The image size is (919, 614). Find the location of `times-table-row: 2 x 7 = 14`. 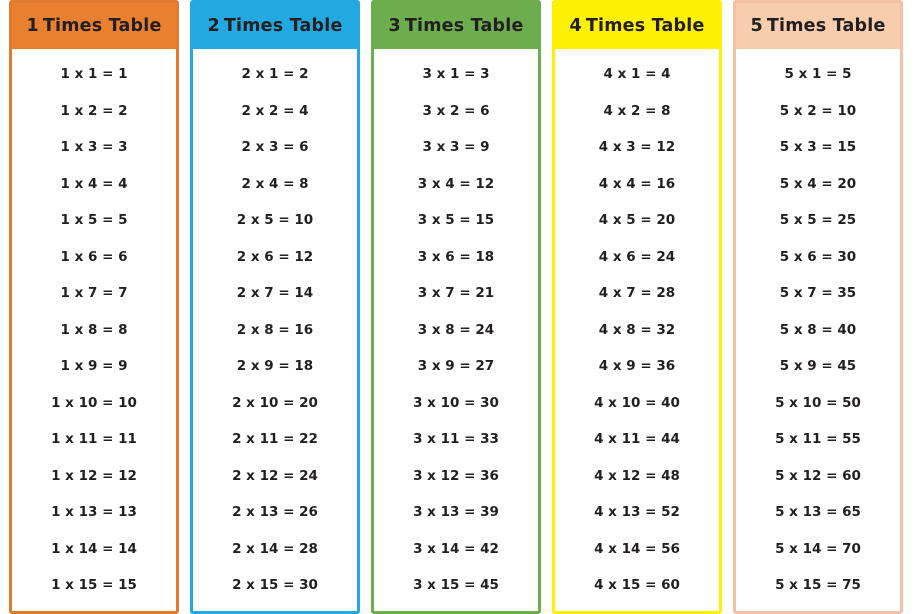

times-table-row: 2 x 7 = 14 is located at coordinates (275, 293).